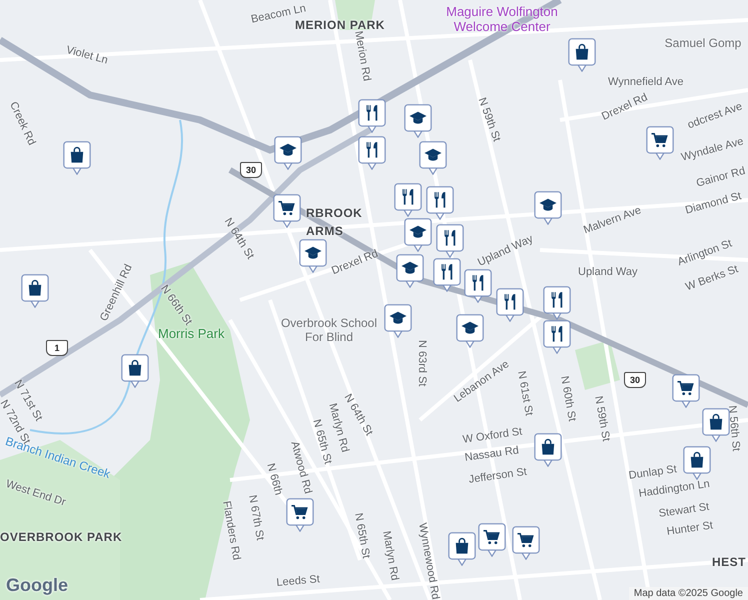 The image size is (748, 600). What do you see at coordinates (57, 348) in the screenshot?
I see `route-shield: 1` at bounding box center [57, 348].